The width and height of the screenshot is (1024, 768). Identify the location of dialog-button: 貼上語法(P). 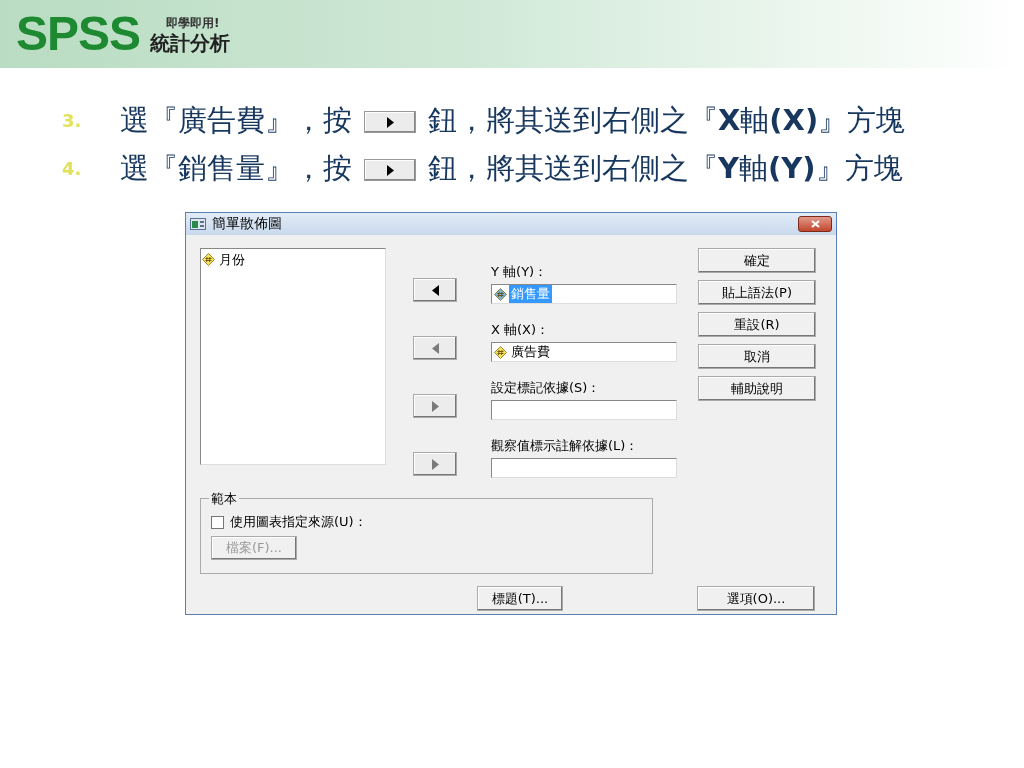
(757, 292).